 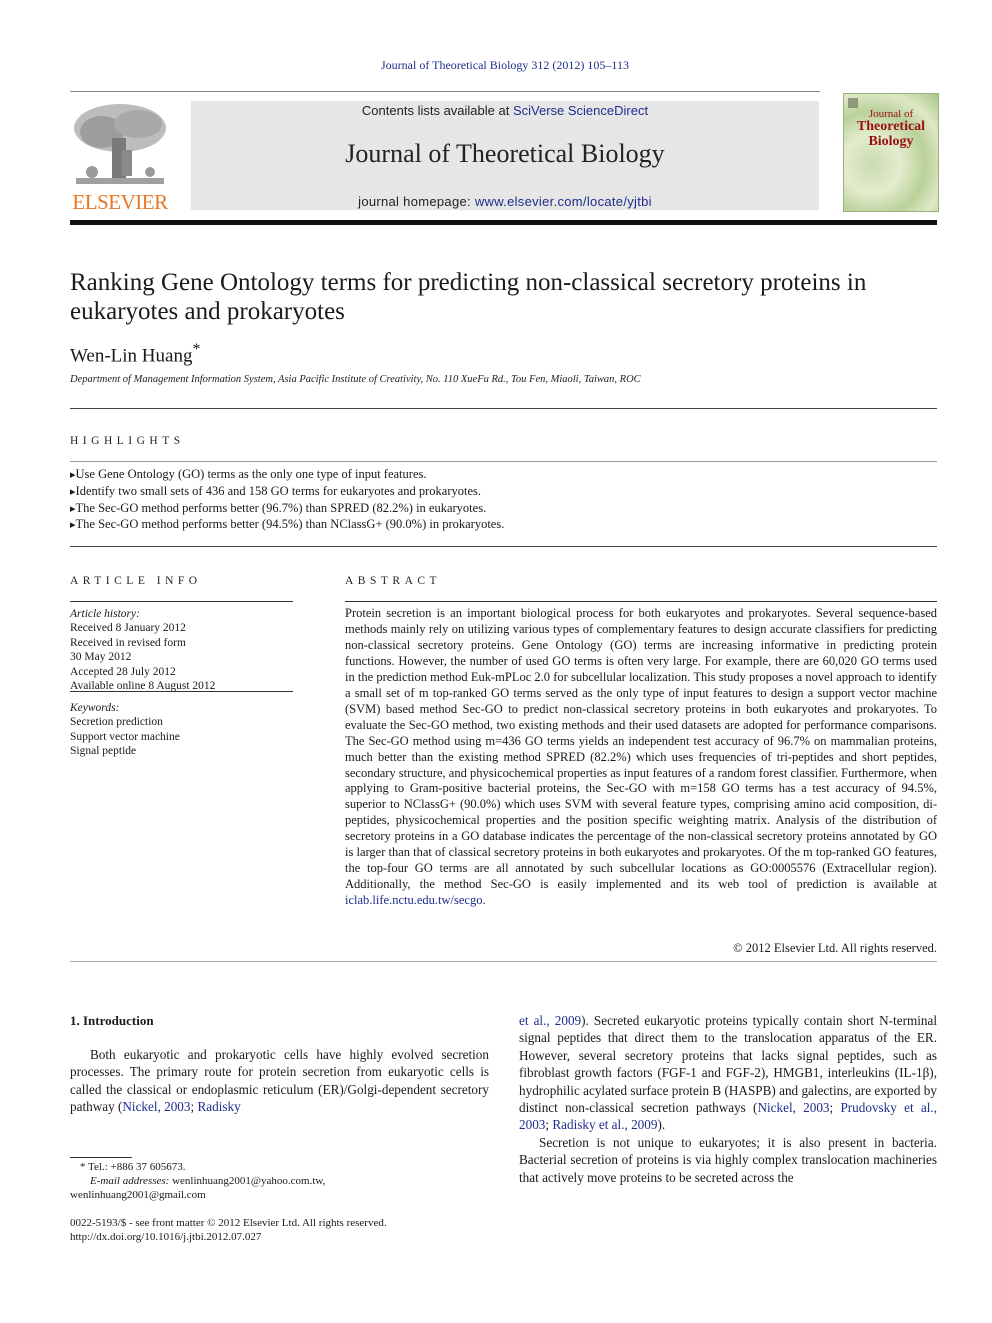 What do you see at coordinates (550, 1020) in the screenshot?
I see `reference-link: et al., 2009` at bounding box center [550, 1020].